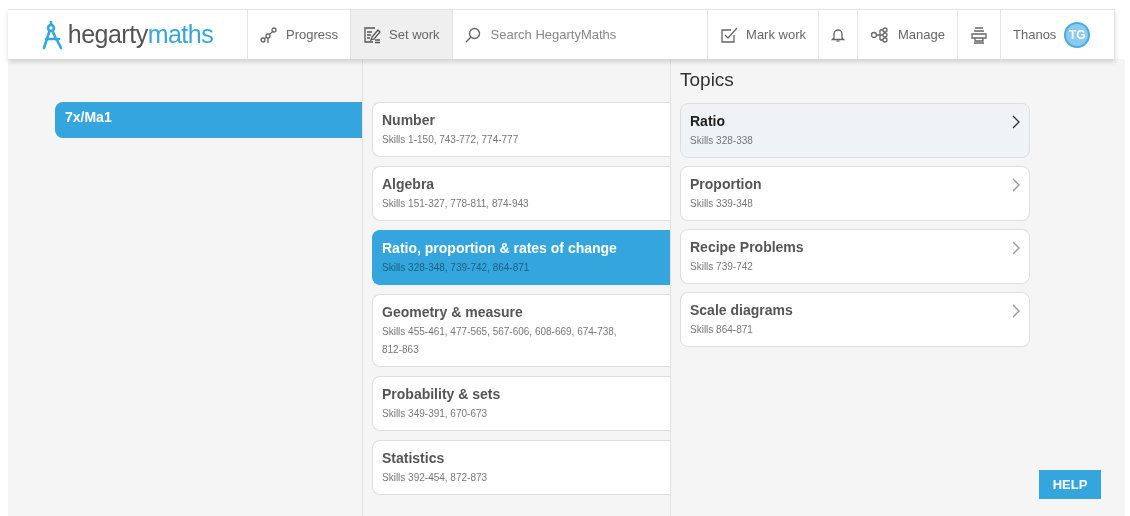  I want to click on topic-card: Ratio Skills 328-338, so click(855, 130).